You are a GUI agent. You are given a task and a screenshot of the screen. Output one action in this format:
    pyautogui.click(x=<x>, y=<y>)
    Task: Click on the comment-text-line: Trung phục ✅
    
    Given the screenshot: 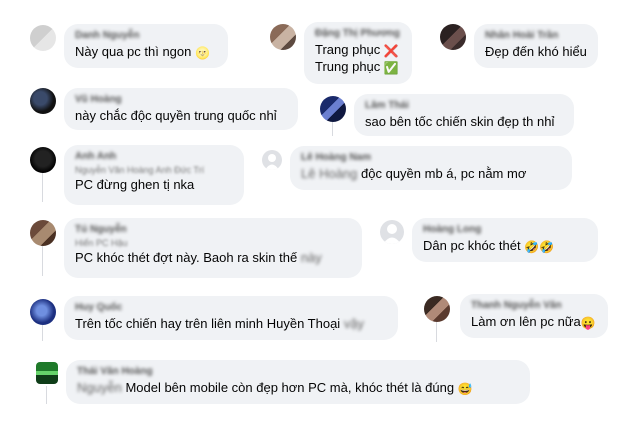 What is the action you would take?
    pyautogui.click(x=357, y=67)
    